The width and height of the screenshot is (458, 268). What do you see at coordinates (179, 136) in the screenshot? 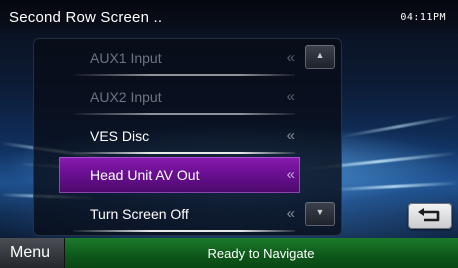
I see `list-item-ves-disc: VES Disc «` at bounding box center [179, 136].